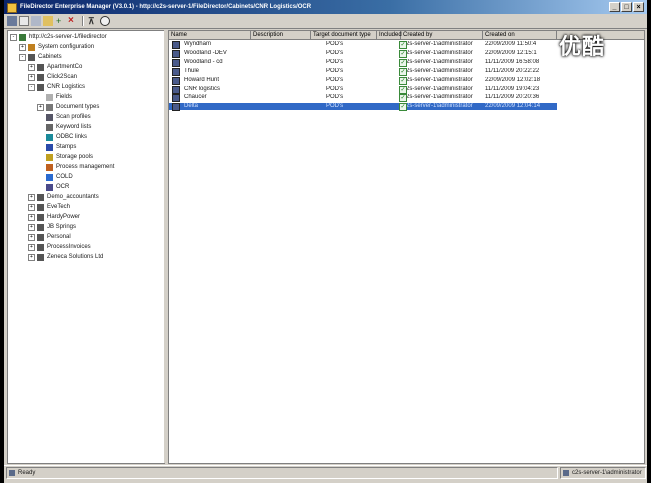  What do you see at coordinates (203, 61) in the screenshot?
I see `cell-name: Woodland - cd` at bounding box center [203, 61].